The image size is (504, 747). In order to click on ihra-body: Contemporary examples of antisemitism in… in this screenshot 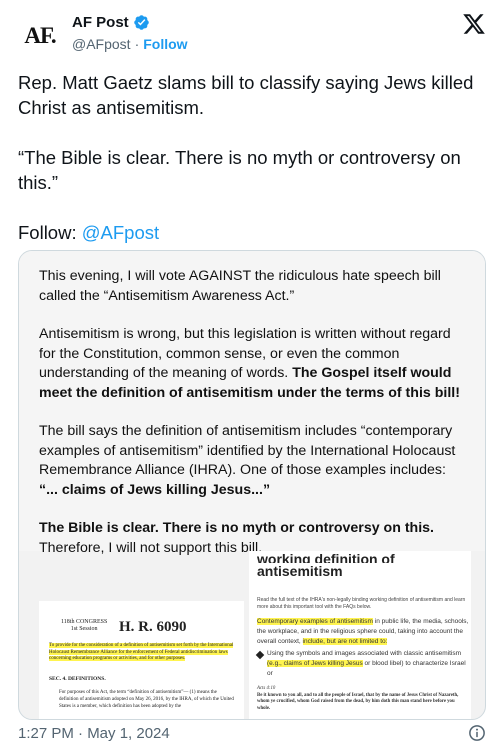, I will do `click(362, 648)`.